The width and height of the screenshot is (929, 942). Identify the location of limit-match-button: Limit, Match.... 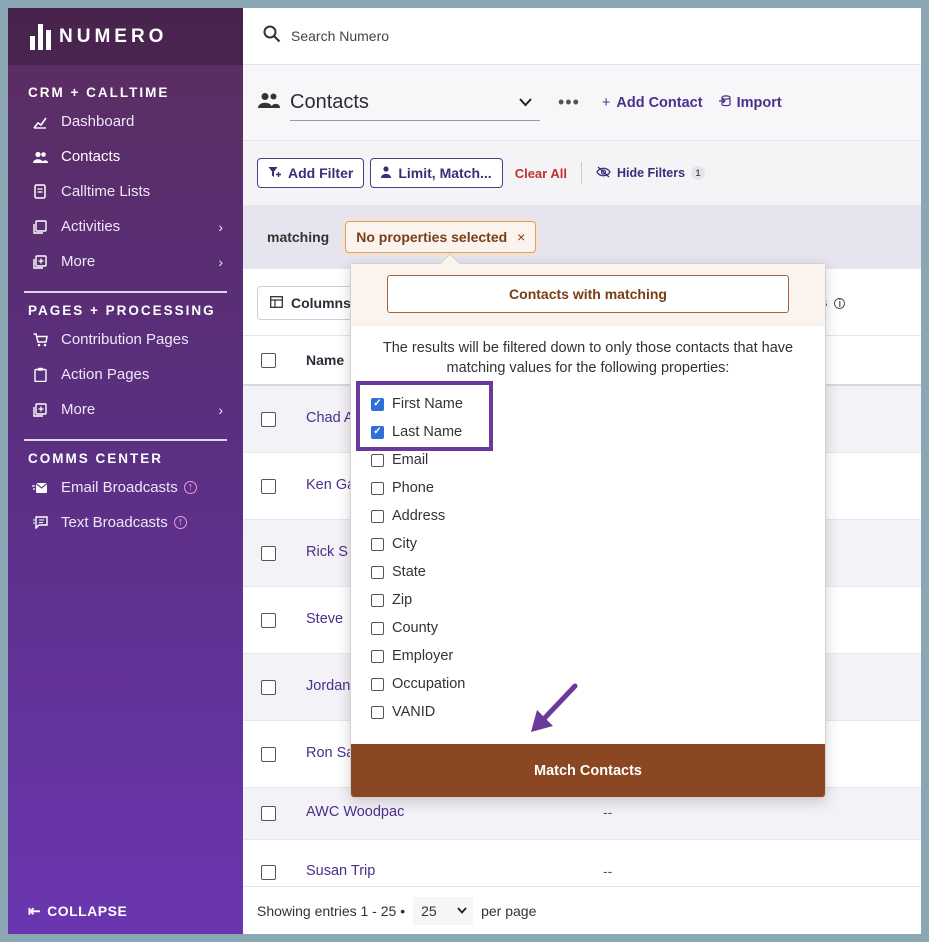
(436, 173).